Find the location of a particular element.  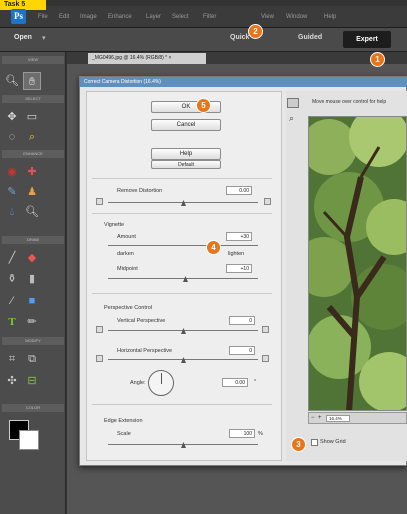

lasso-tool-icon: ◌ is located at coordinates (12, 137).